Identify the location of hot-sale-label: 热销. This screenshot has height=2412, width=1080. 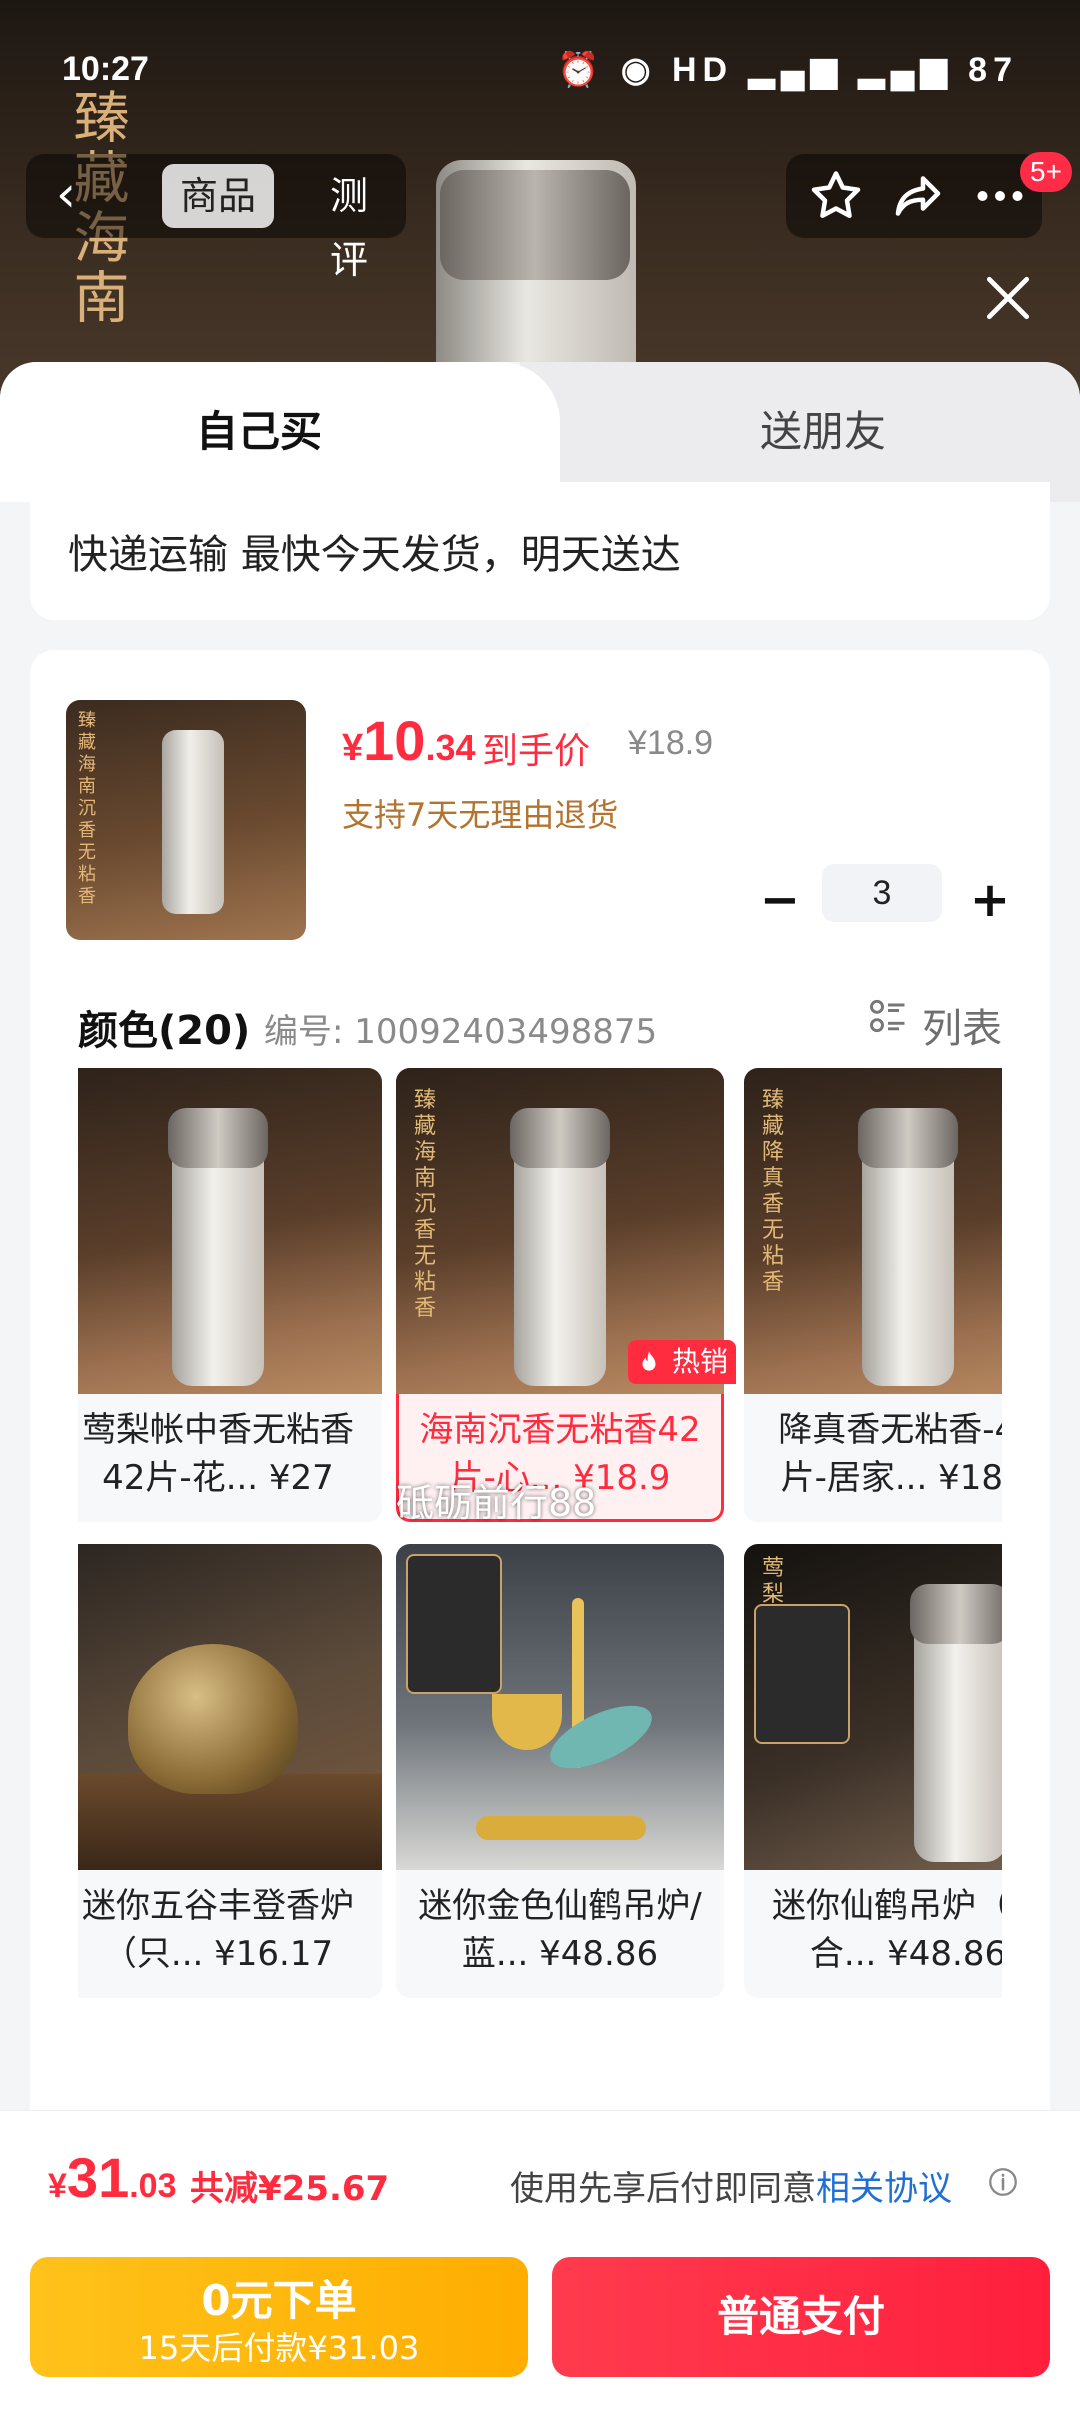
(699, 1361).